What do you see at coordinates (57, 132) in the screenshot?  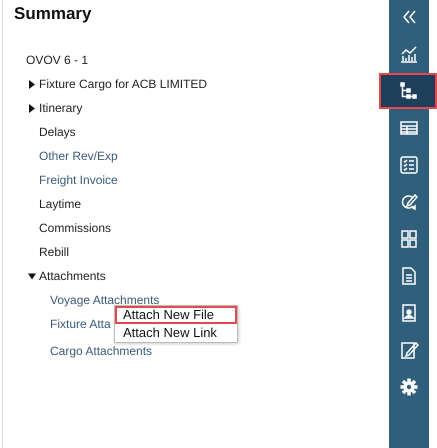 I see `tree-item: Delays` at bounding box center [57, 132].